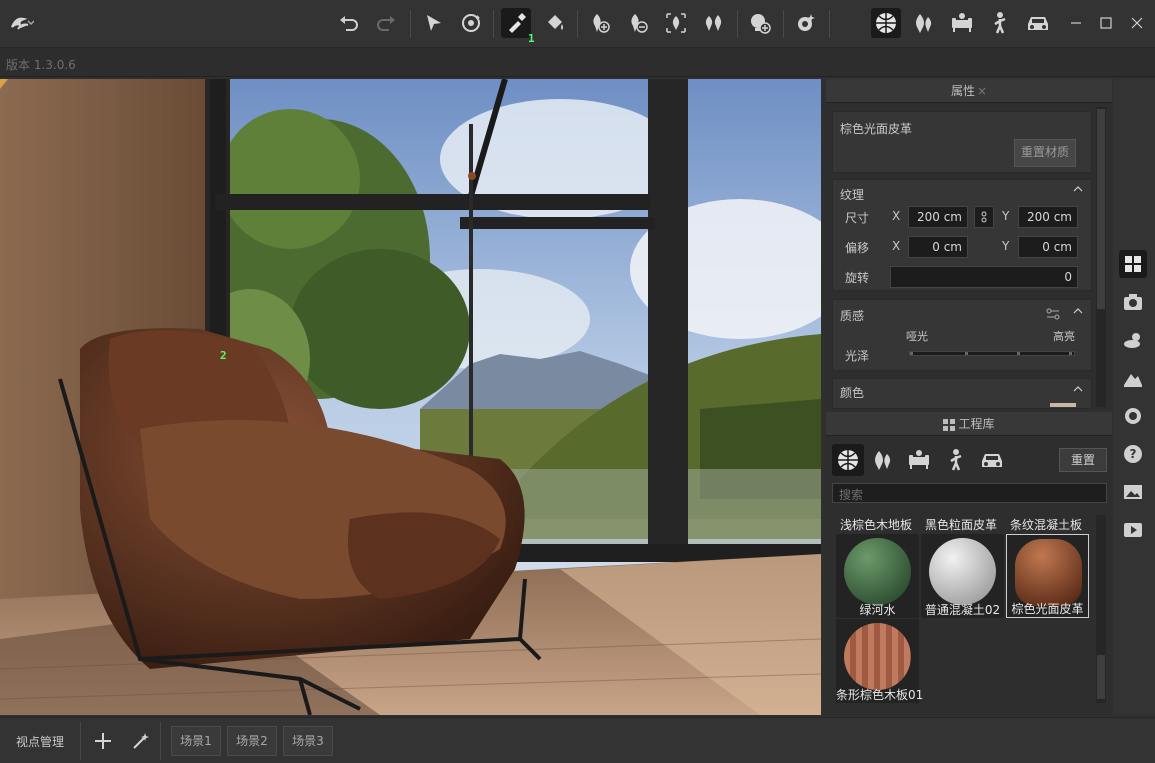  Describe the element at coordinates (1038, 23) in the screenshot. I see `vehicle-library-icon` at that location.